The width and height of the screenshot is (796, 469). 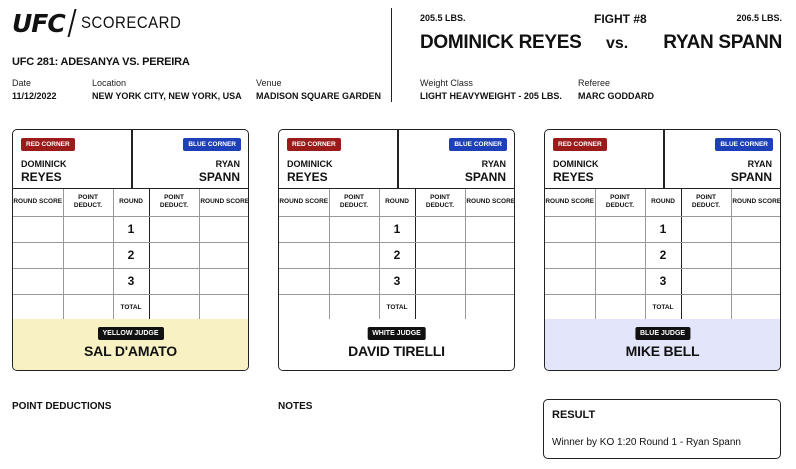 I want to click on venue-value: MADISON SQUARE GARDEN, so click(x=319, y=96).